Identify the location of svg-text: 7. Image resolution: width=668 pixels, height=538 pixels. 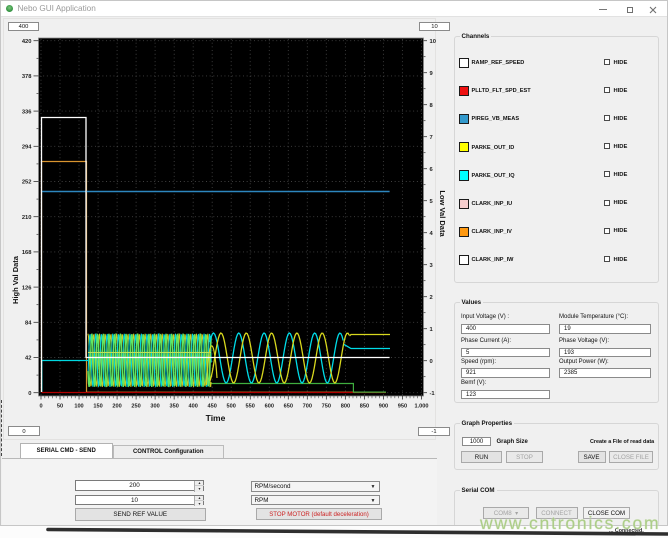
(431, 138).